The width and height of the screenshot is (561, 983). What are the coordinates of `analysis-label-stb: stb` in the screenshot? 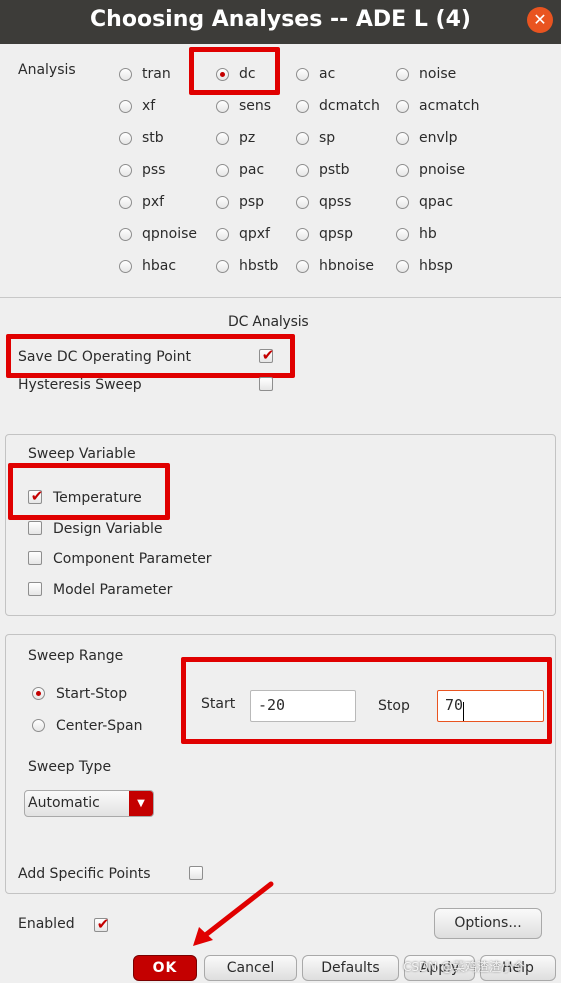 It's located at (153, 138).